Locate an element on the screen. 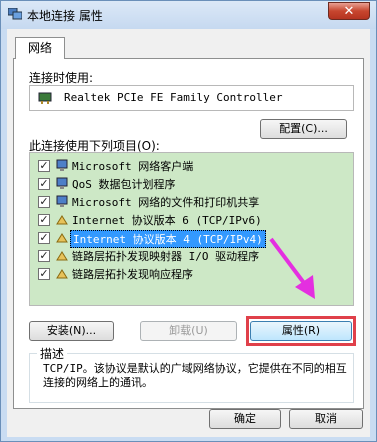 Image resolution: width=377 pixels, height=442 pixels. uninstall-button: 卸载(U) is located at coordinates (188, 331).